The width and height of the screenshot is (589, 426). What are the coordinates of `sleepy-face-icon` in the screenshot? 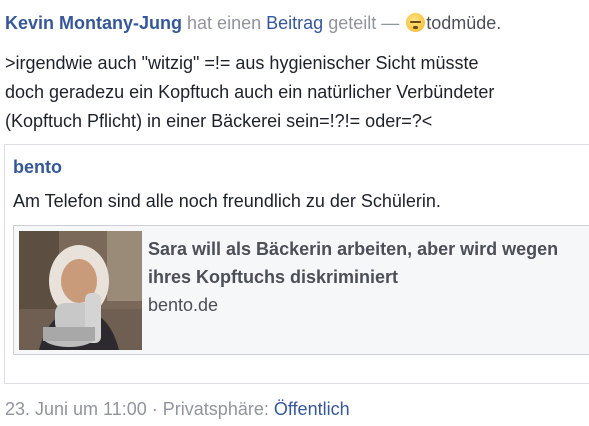 It's located at (416, 22).